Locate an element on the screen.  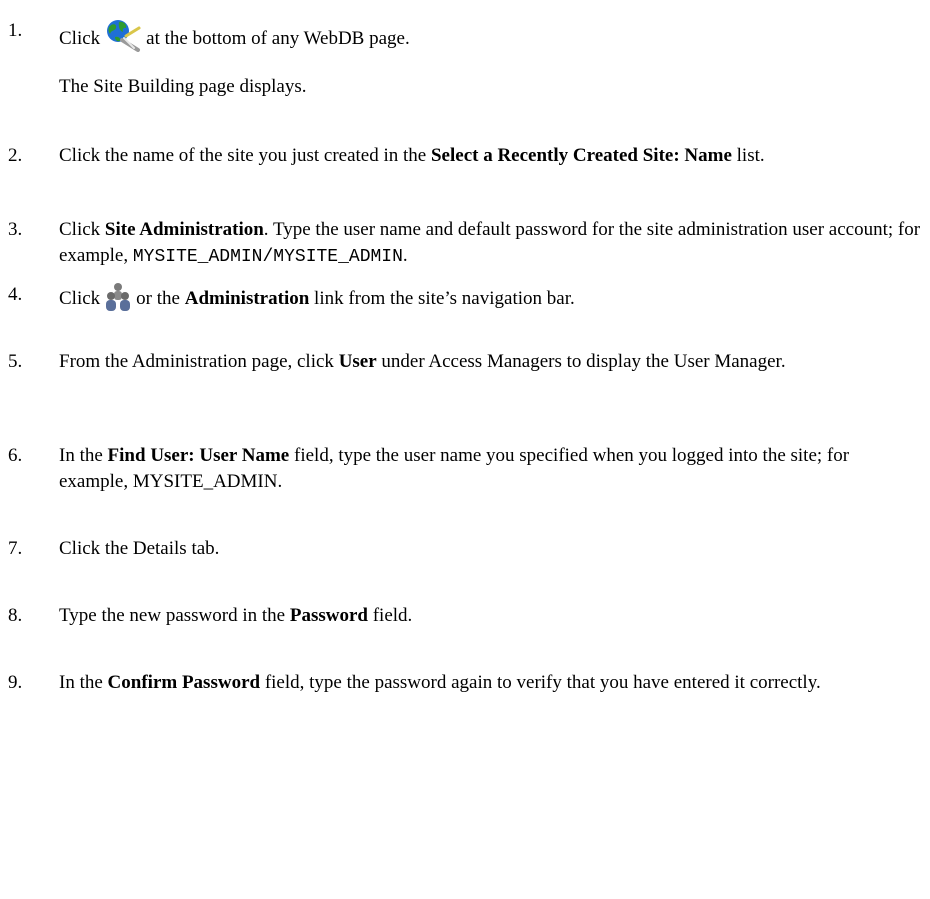
step-number: 6. is located at coordinates (15, 455).